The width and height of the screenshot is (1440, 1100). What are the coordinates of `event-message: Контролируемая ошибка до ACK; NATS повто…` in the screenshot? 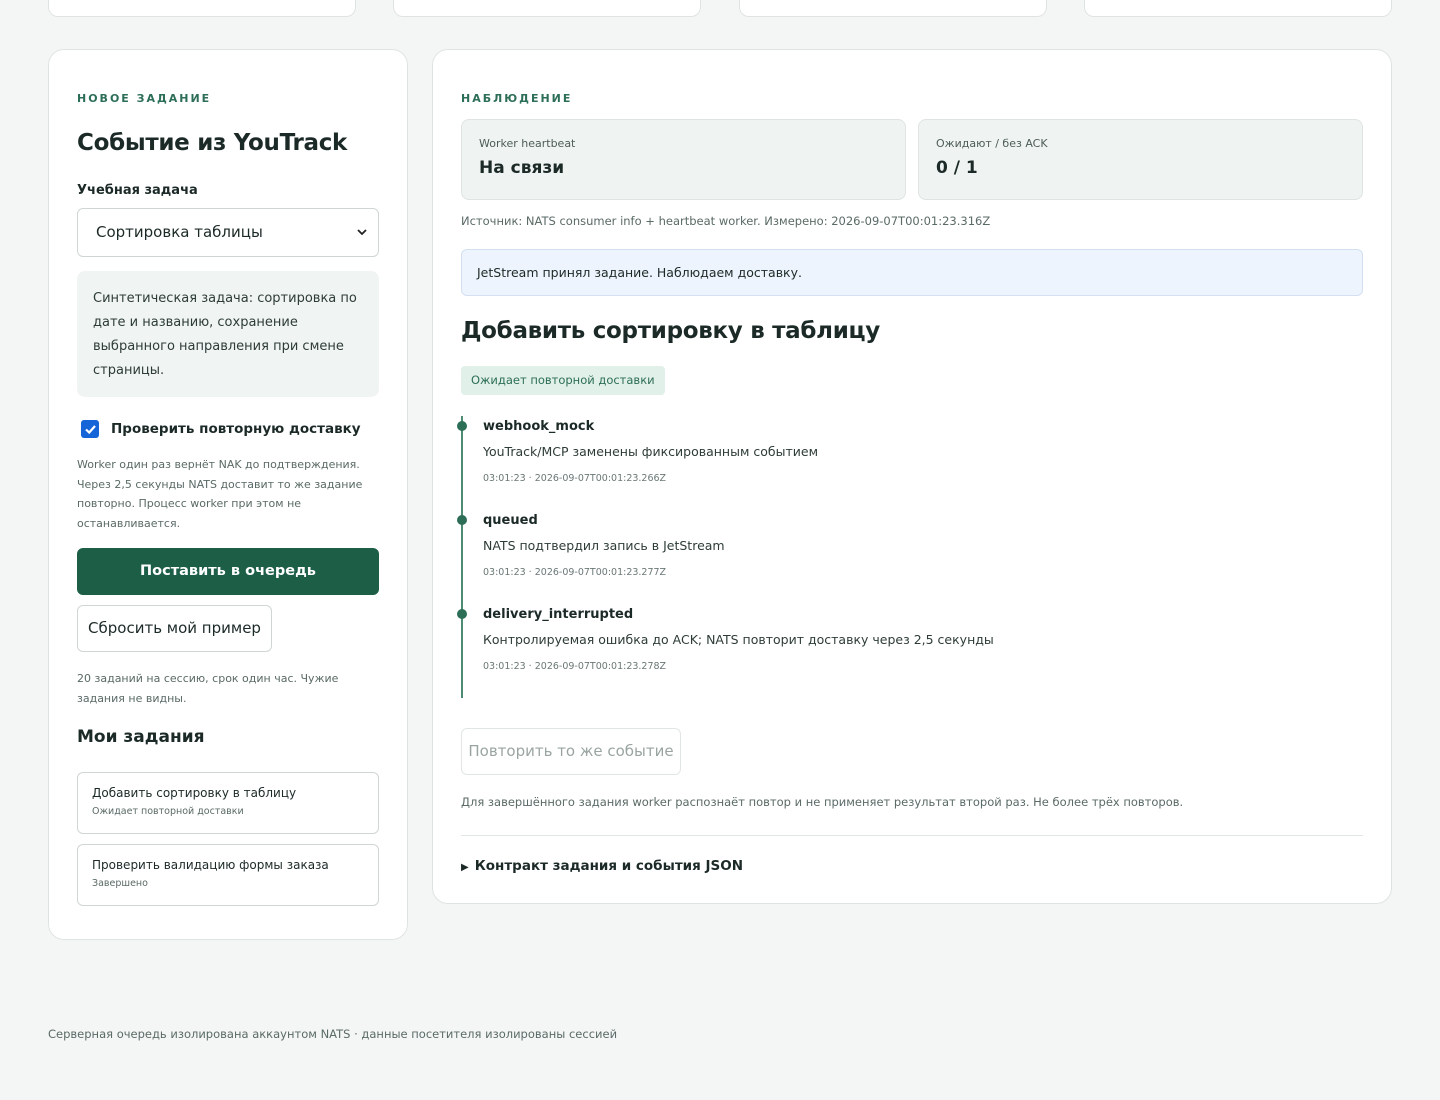 It's located at (738, 639).